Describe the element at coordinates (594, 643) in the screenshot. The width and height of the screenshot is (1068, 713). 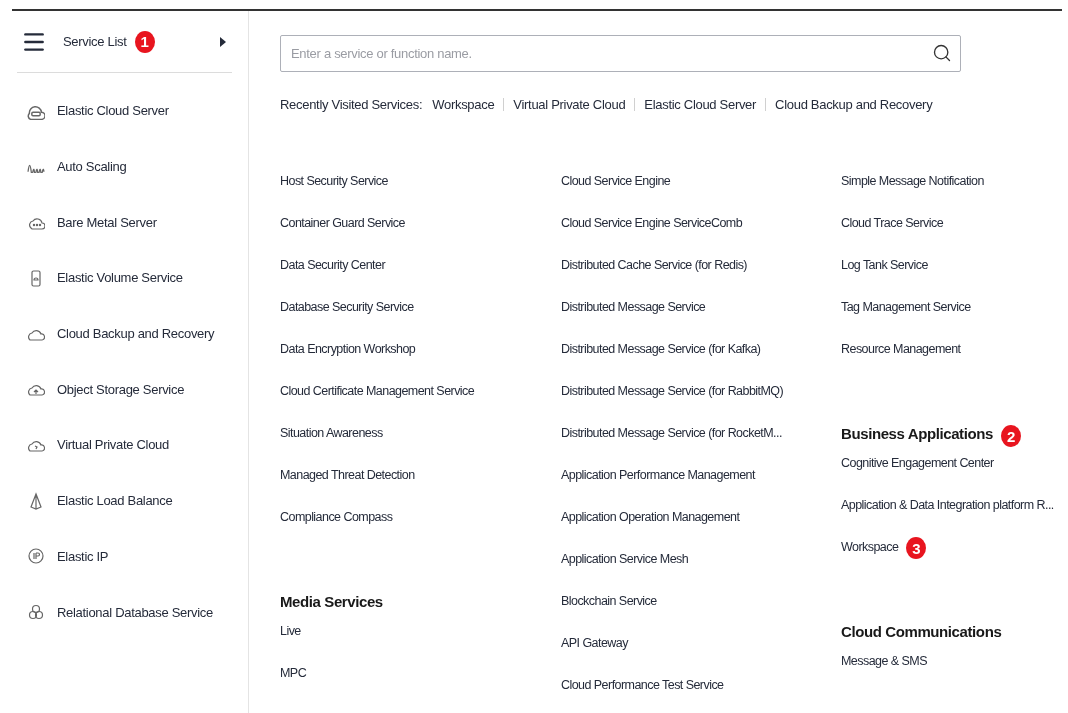
I see `service-link: API Gateway` at that location.